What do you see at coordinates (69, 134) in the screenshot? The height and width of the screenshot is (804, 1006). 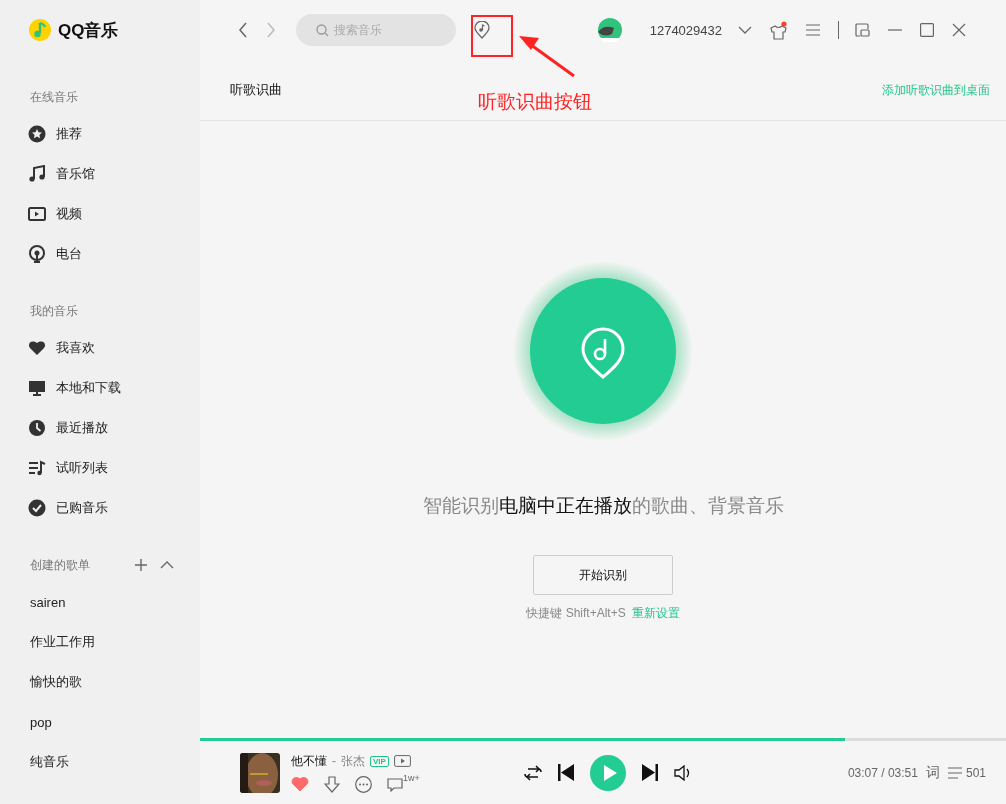 I see `sidebar-item: 推荐` at bounding box center [69, 134].